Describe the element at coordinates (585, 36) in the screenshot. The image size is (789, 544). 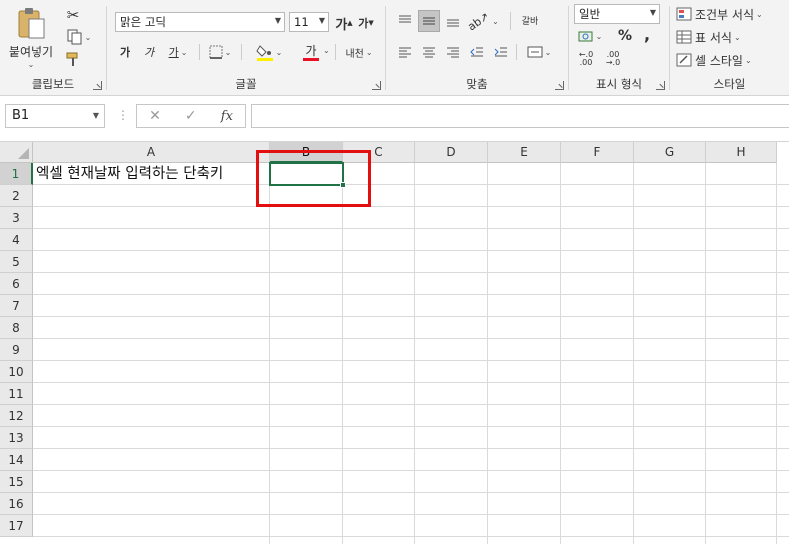
I see `currency-icon` at that location.